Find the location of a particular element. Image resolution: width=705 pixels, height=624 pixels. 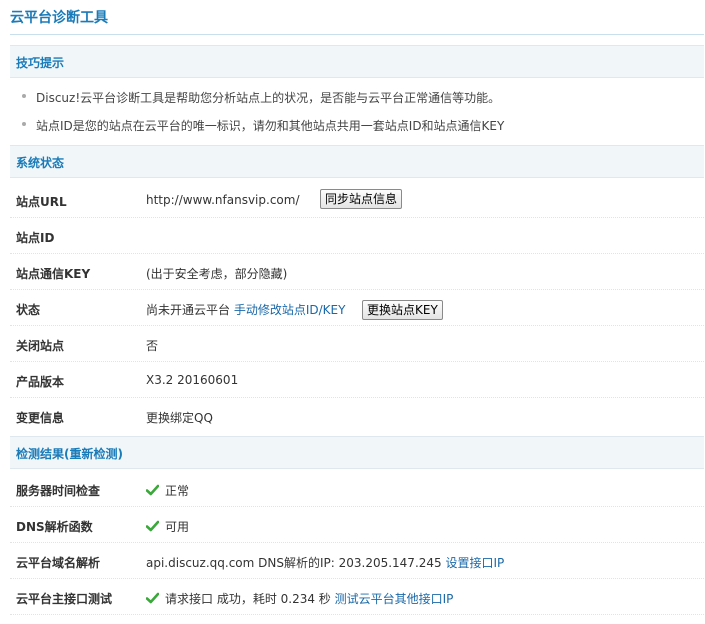

row-site-url: 站点URL http://www.nfansvip.com/ 同步站点信息 is located at coordinates (357, 200).